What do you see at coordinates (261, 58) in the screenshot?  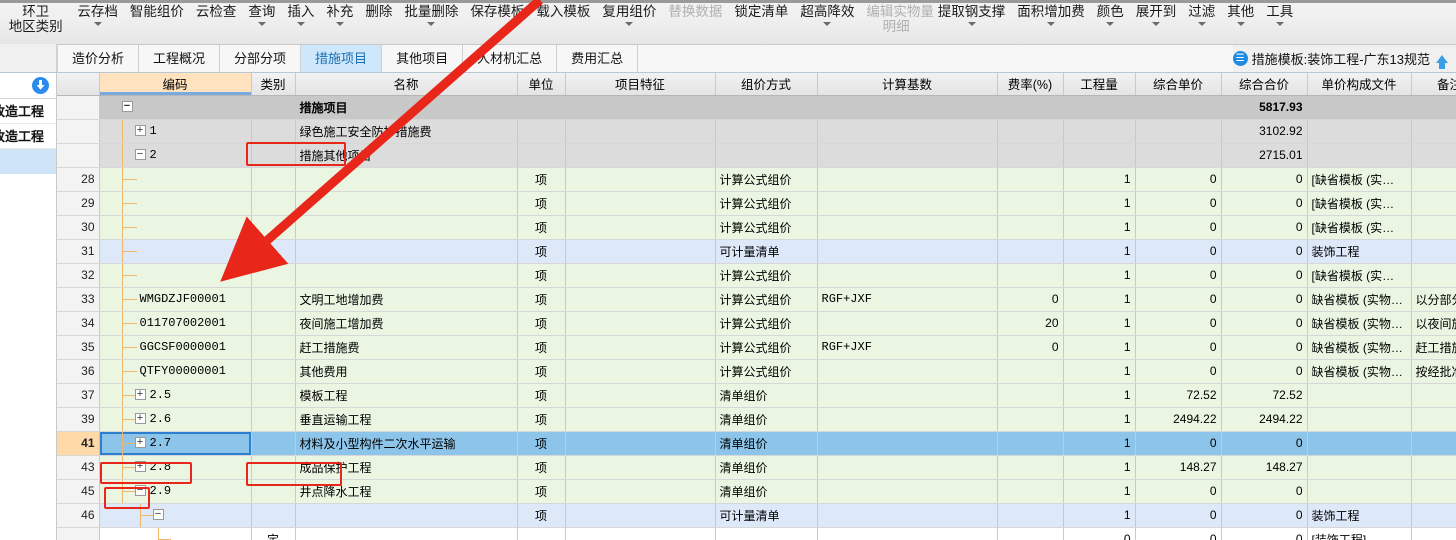 I see `tab-2: 分部分项` at bounding box center [261, 58].